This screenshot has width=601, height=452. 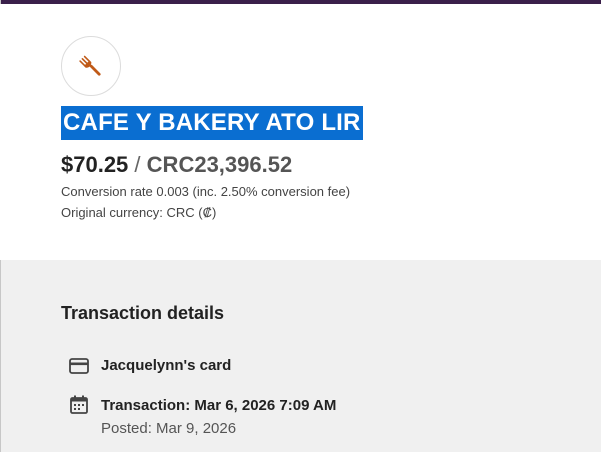 What do you see at coordinates (219, 164) in the screenshot?
I see `amount-original-currency: CRC23,396.52` at bounding box center [219, 164].